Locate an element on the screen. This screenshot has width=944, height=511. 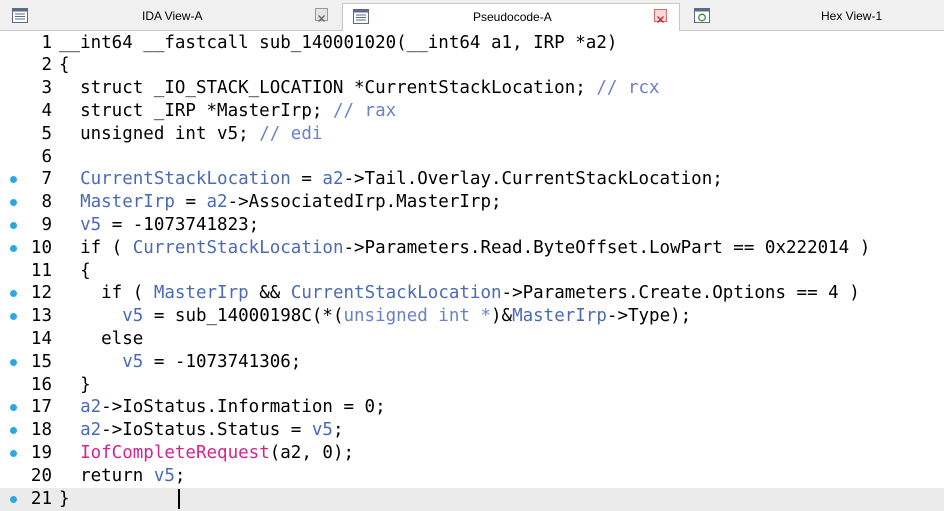
code-token: return is located at coordinates (106, 476).